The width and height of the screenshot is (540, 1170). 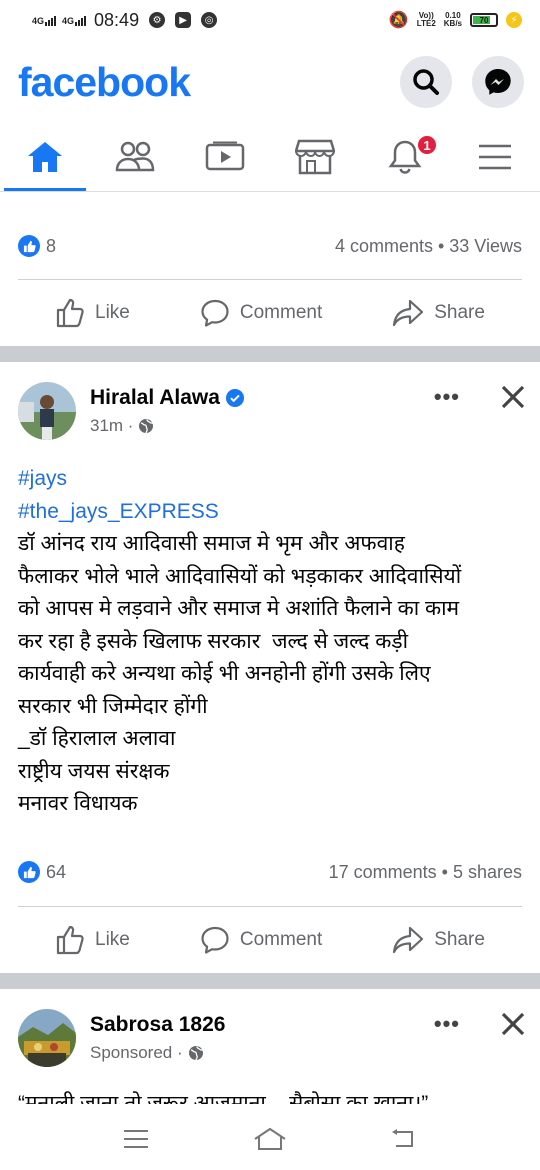 I want to click on author-name: Sabrosa 1826, so click(x=157, y=1025).